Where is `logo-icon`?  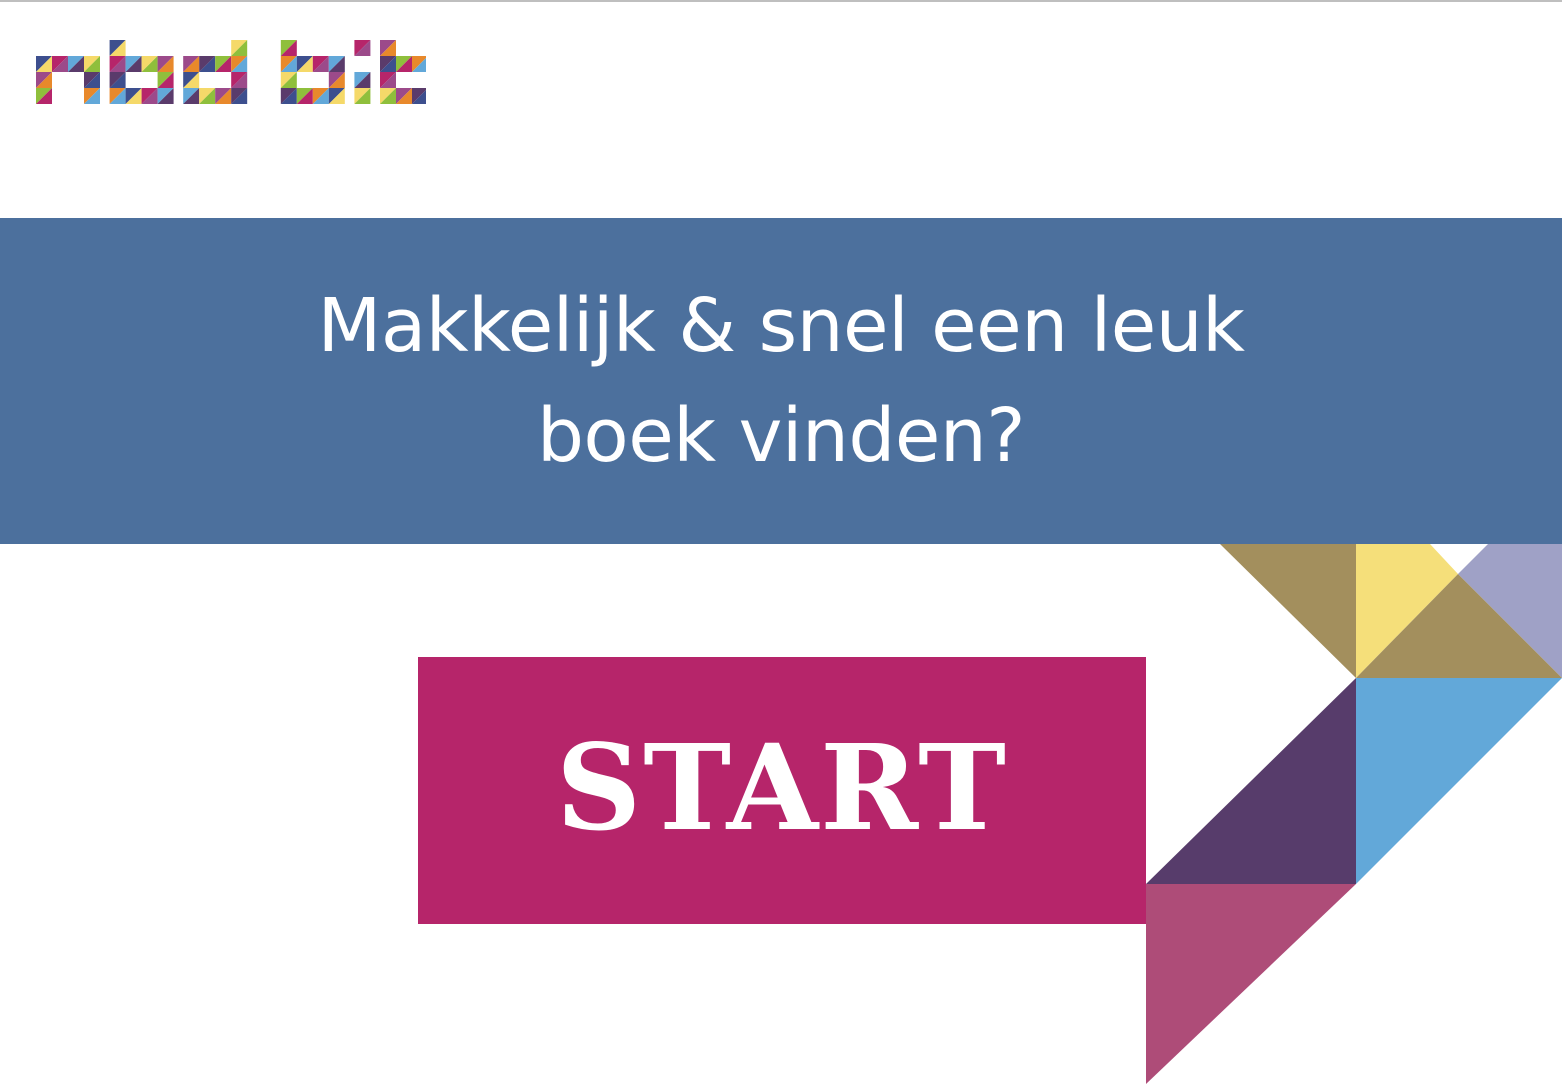
logo-icon is located at coordinates (339, 72).